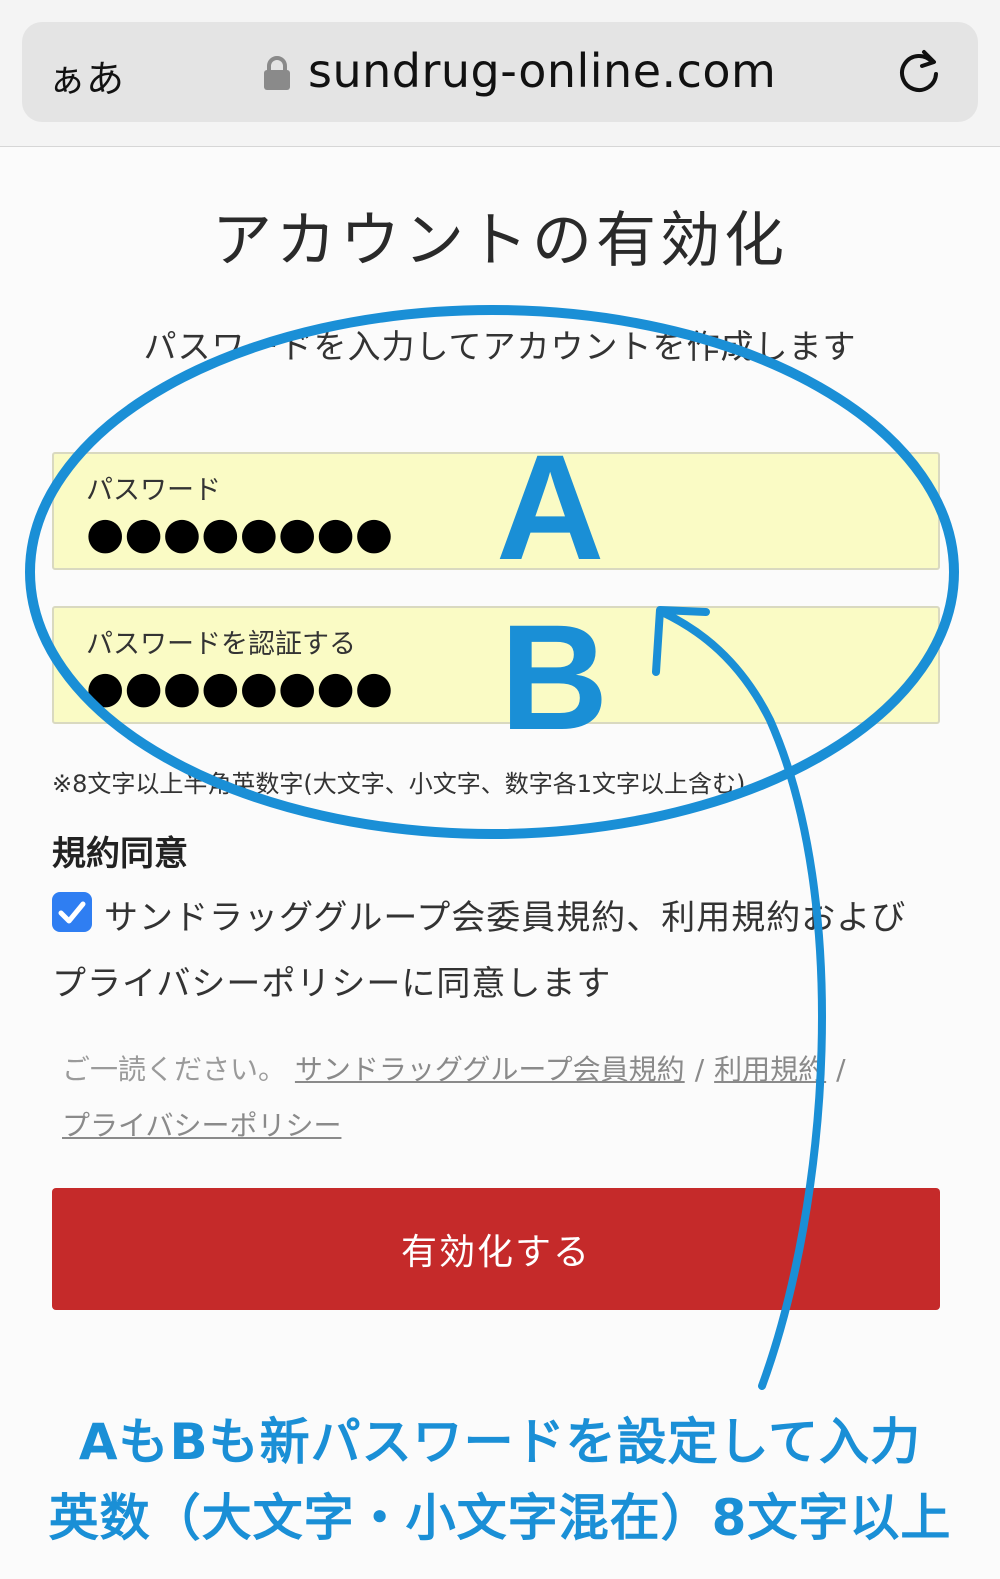 The width and height of the screenshot is (1000, 1579). Describe the element at coordinates (496, 665) in the screenshot. I see `confirm-password-field: パスワードを認証する ●●●●●●●●` at that location.